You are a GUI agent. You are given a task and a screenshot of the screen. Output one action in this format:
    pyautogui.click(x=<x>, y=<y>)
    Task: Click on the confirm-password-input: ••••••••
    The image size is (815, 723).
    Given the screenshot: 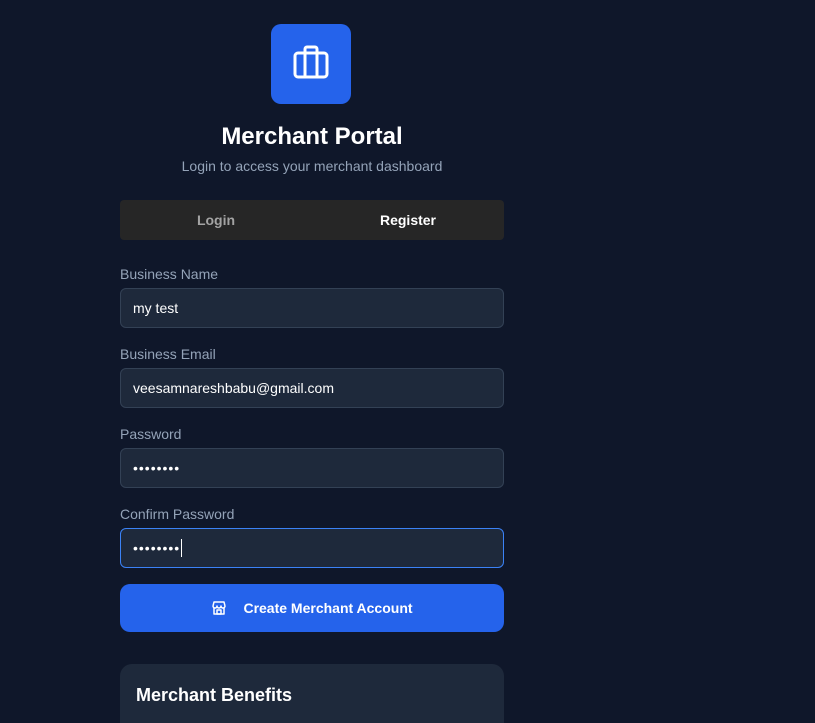 What is the action you would take?
    pyautogui.click(x=312, y=548)
    